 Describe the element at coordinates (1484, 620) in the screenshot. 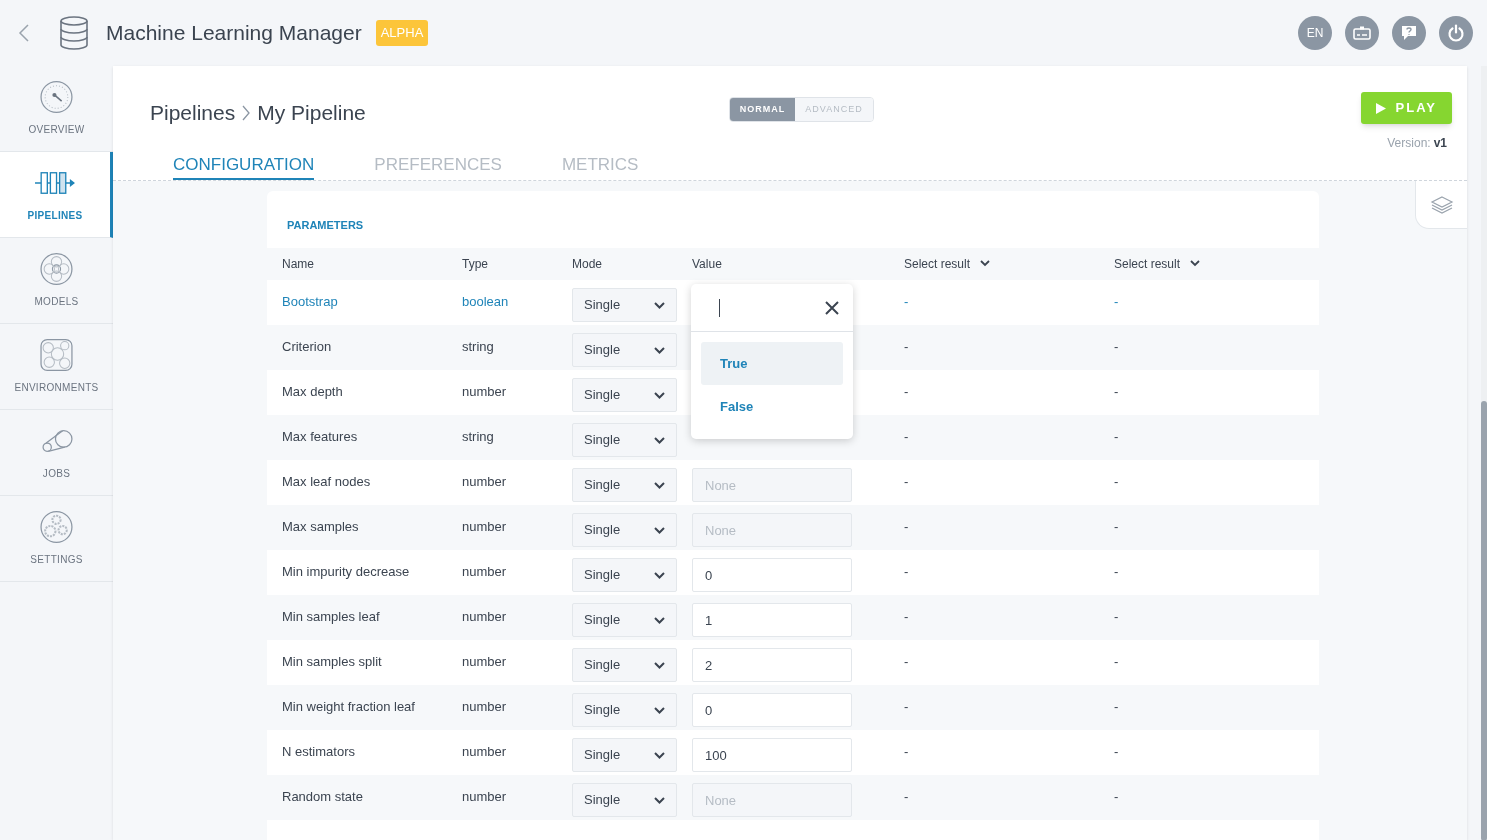

I see `scrollbar-thumb` at that location.